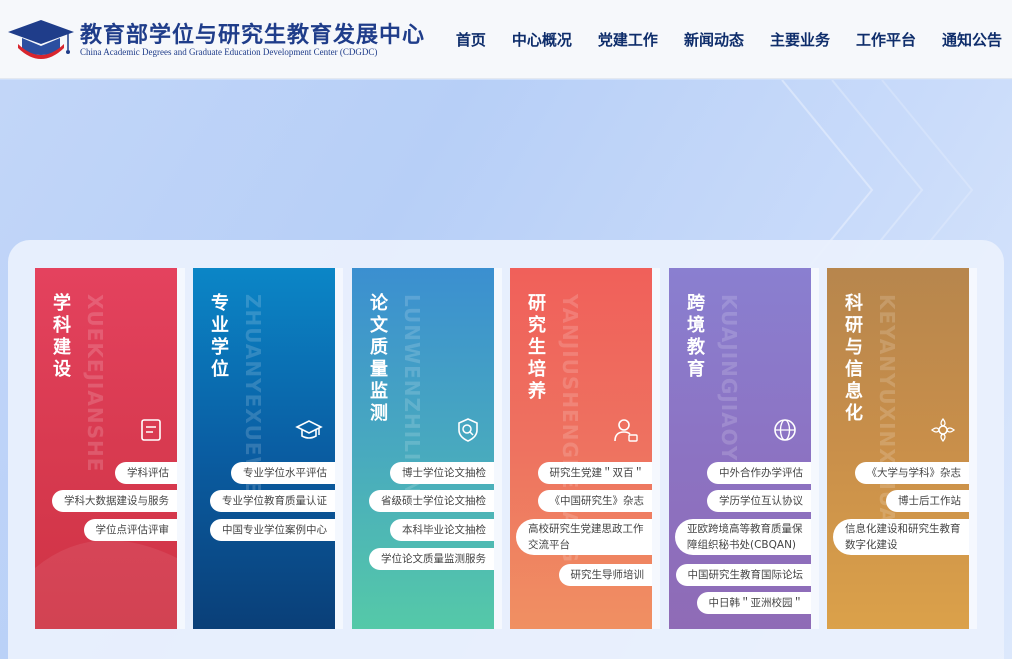 This screenshot has height=659, width=1012. What do you see at coordinates (379, 358) in the screenshot?
I see `card-title: 论文质量监测` at bounding box center [379, 358].